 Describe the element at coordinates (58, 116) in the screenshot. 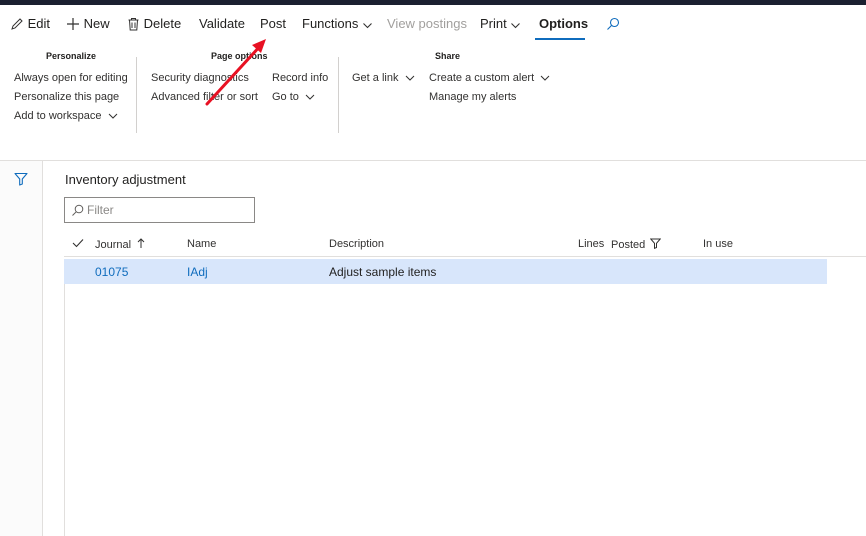

I see `add-to-workspace-label: Add to workspace` at that location.